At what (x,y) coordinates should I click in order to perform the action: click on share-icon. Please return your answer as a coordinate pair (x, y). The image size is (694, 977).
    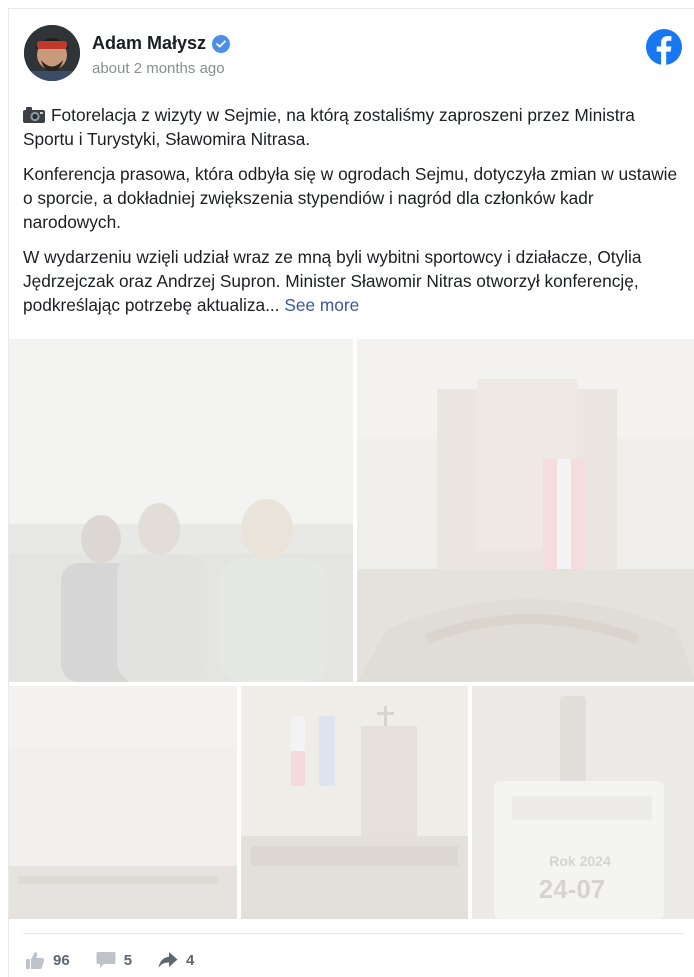
    Looking at the image, I should click on (168, 960).